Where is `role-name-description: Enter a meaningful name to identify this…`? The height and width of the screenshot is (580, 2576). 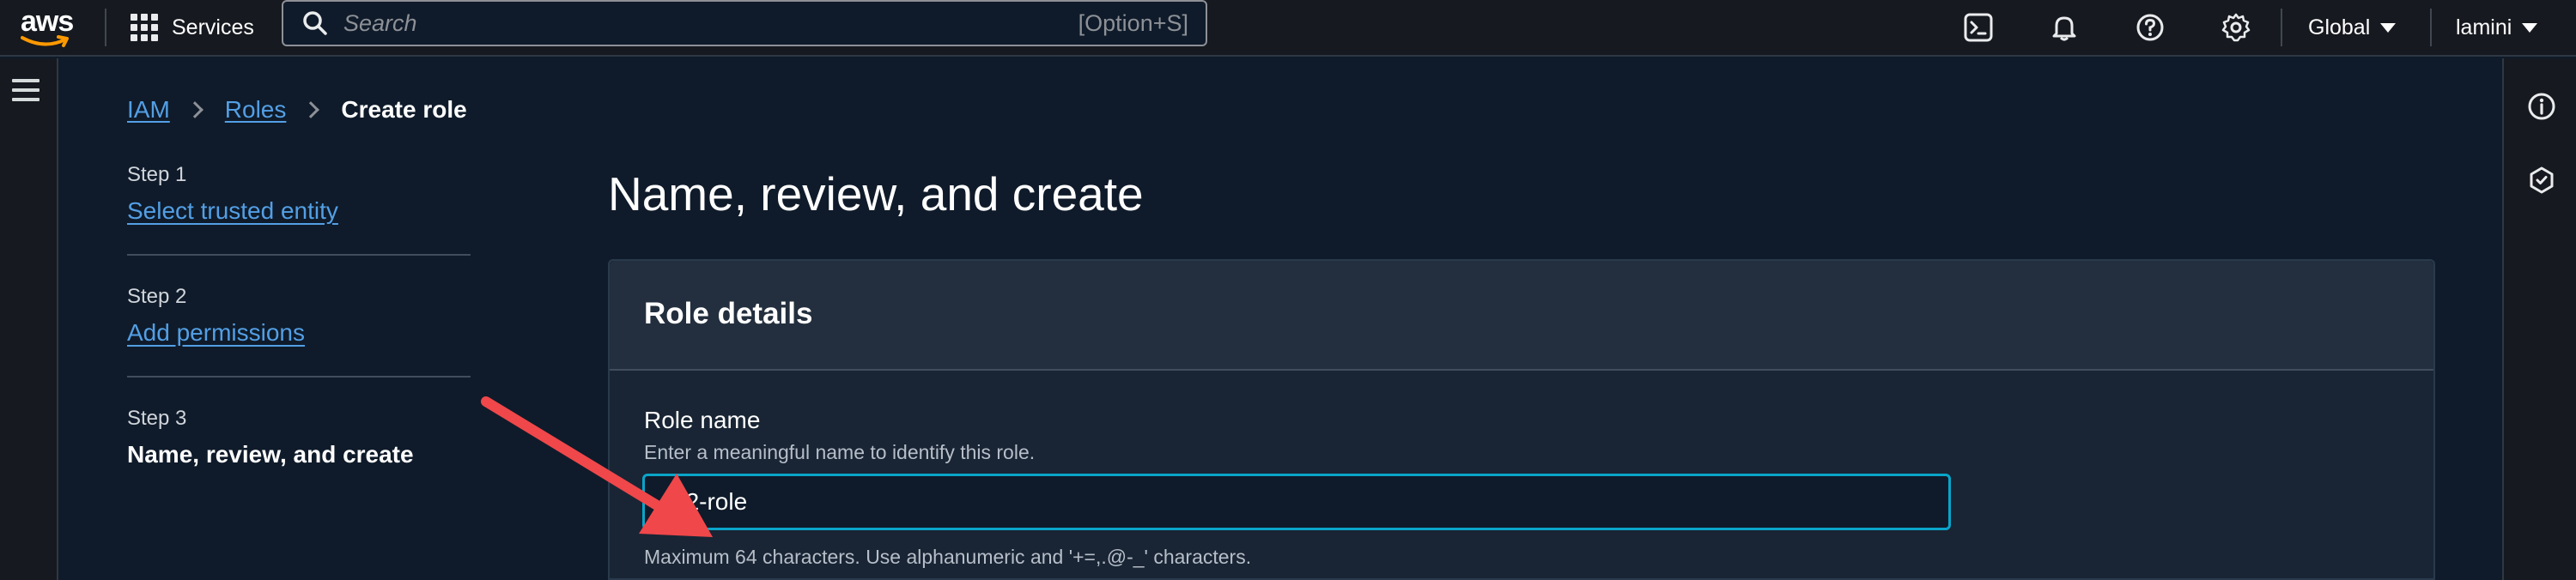
role-name-description: Enter a meaningful name to identify this… is located at coordinates (840, 452).